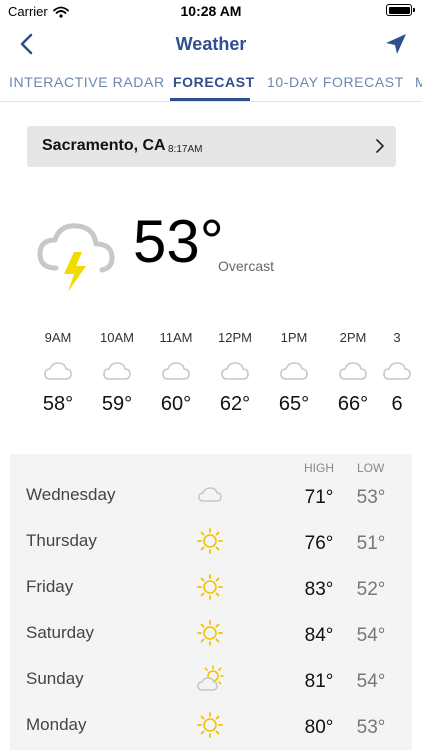  What do you see at coordinates (210, 99) in the screenshot?
I see `active-tab-indicator` at bounding box center [210, 99].